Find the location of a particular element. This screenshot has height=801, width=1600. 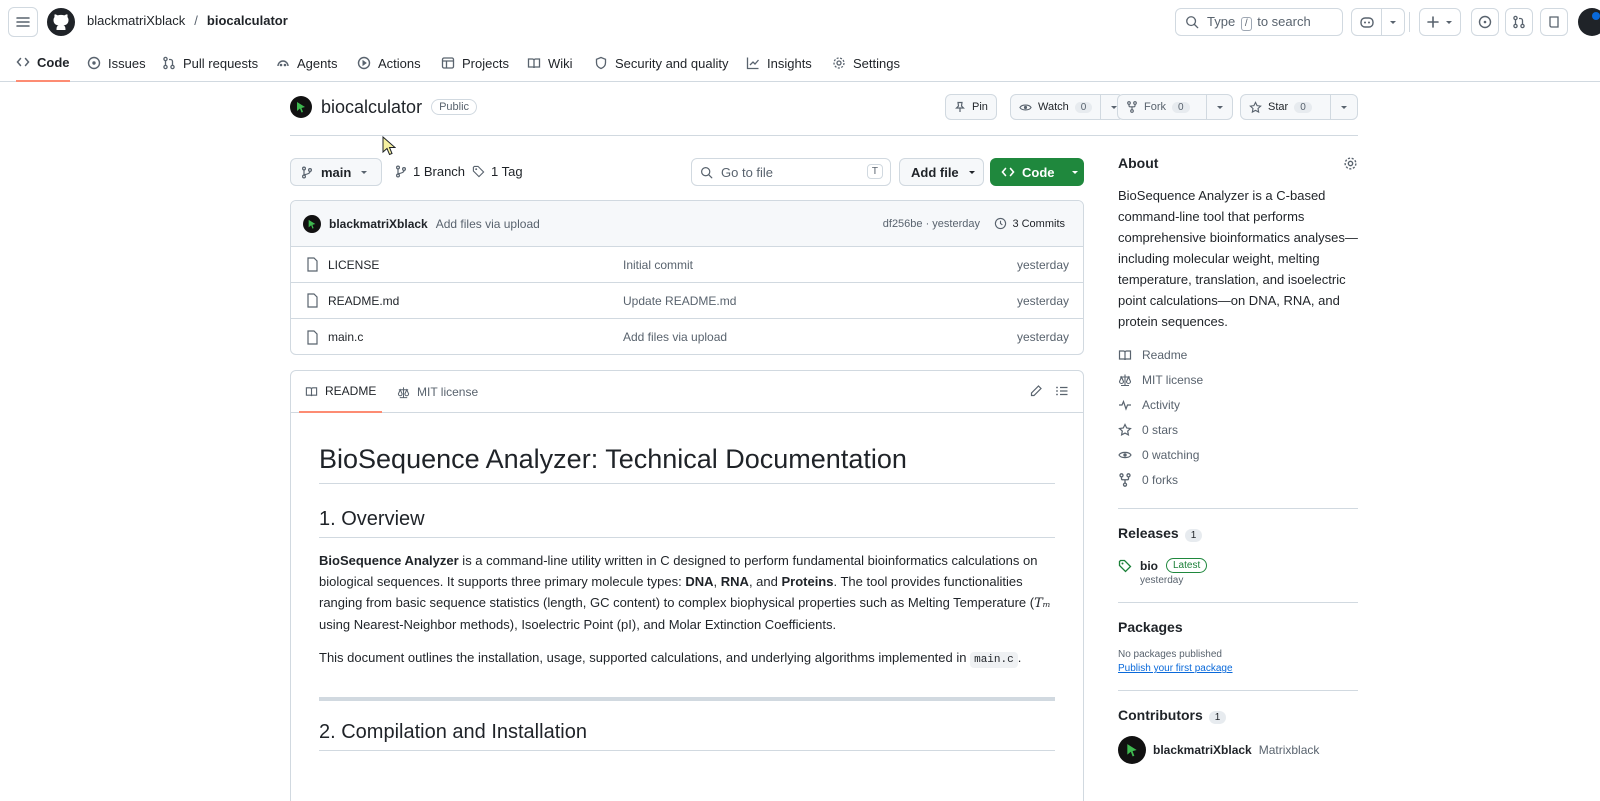

tags-label: 1 Tag is located at coordinates (507, 171).